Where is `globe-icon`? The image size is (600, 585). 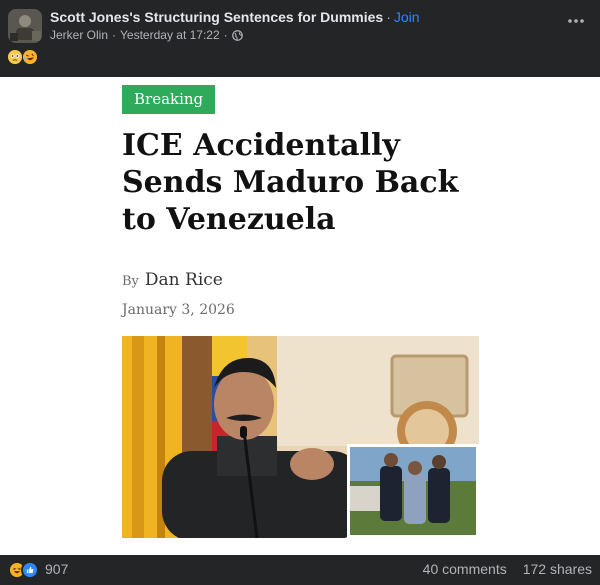 globe-icon is located at coordinates (237, 35).